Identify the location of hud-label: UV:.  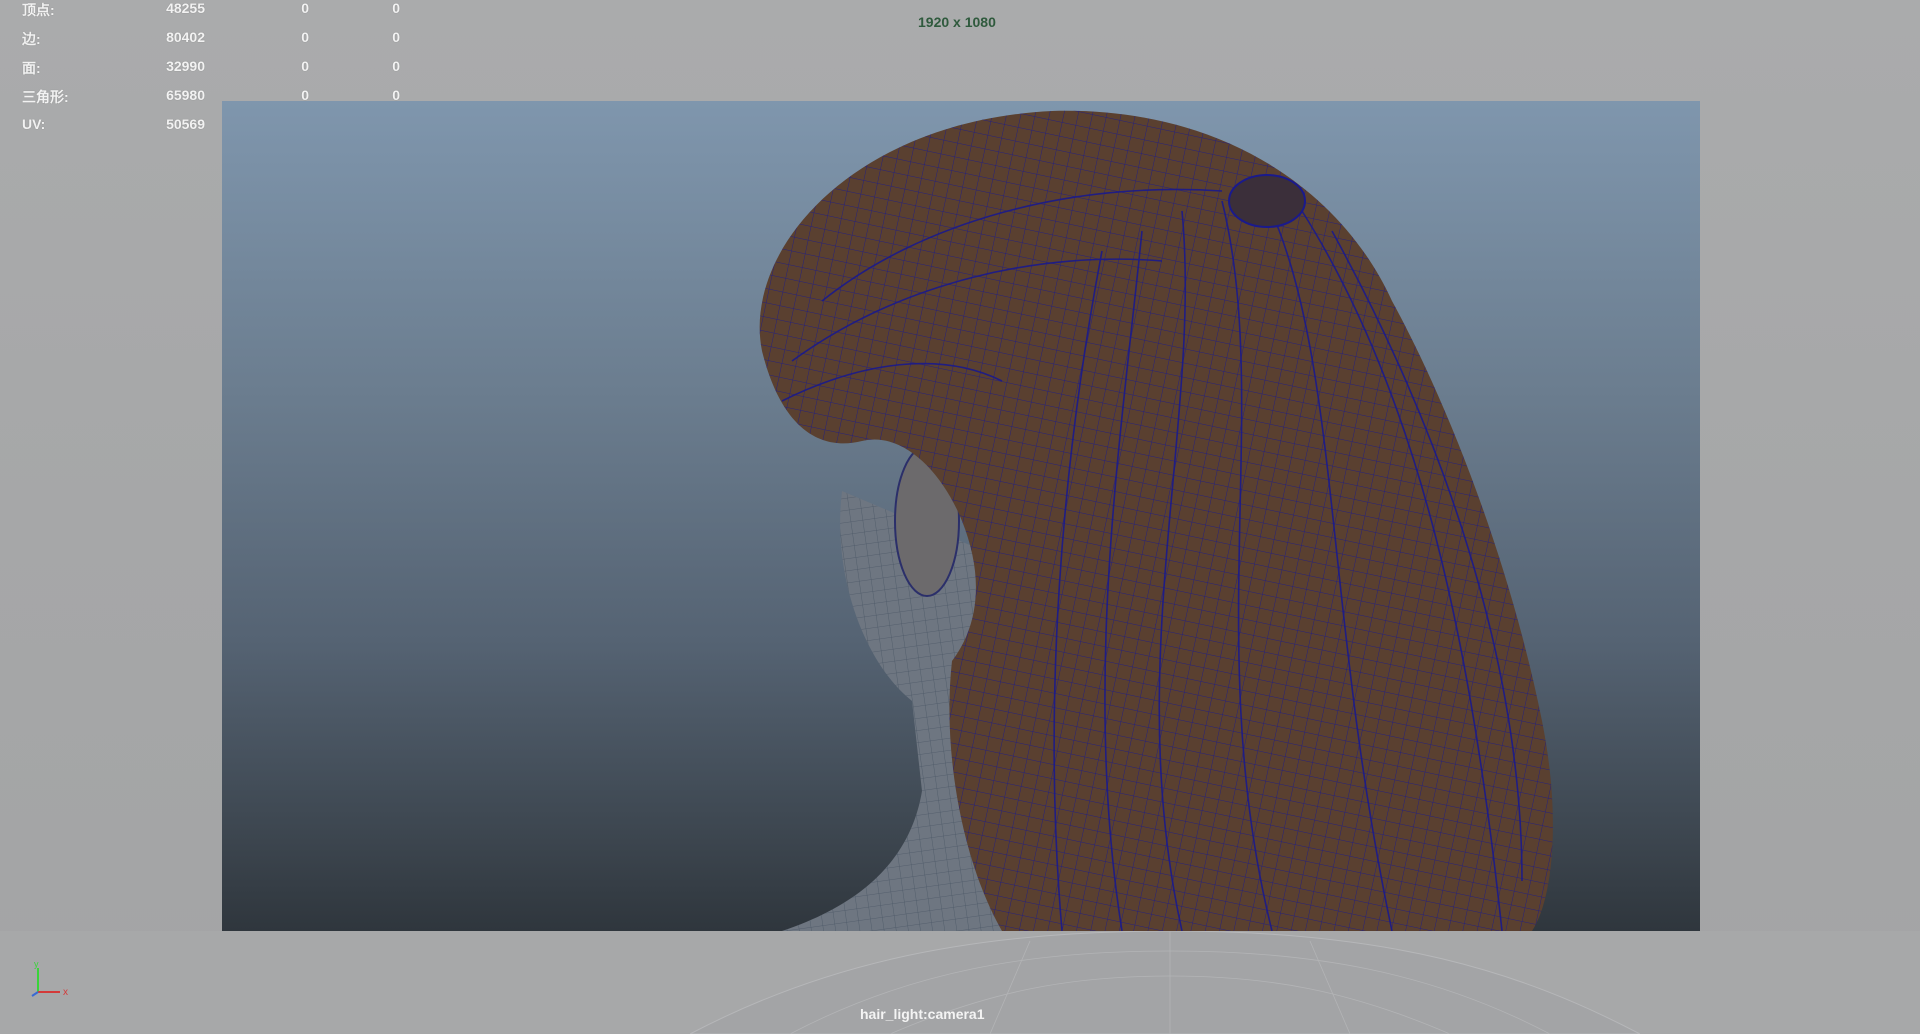
(34, 124).